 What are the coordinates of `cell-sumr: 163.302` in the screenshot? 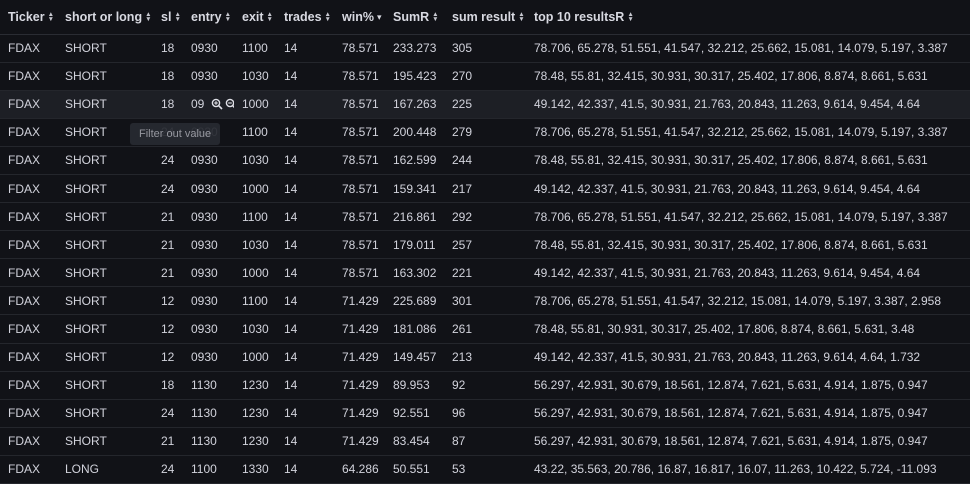 It's located at (414, 273).